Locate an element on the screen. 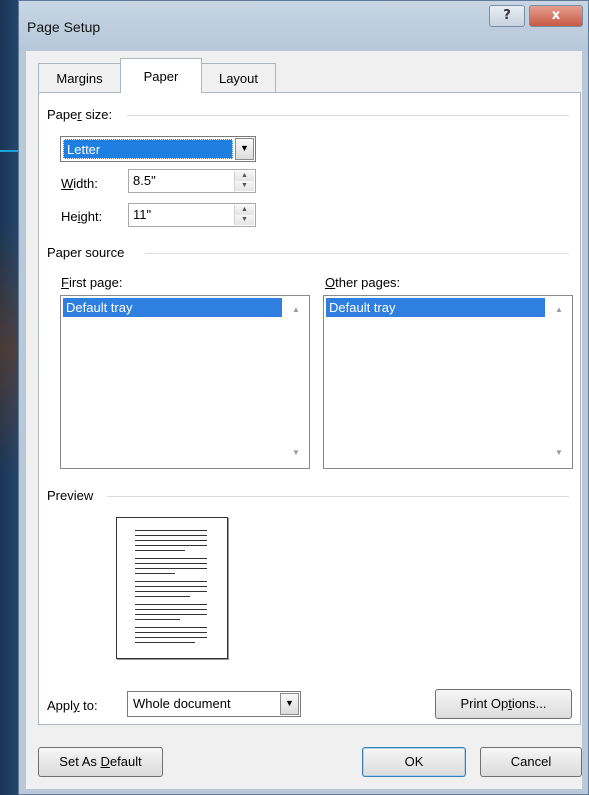 The height and width of the screenshot is (795, 589). tab-paper: Paper is located at coordinates (161, 75).